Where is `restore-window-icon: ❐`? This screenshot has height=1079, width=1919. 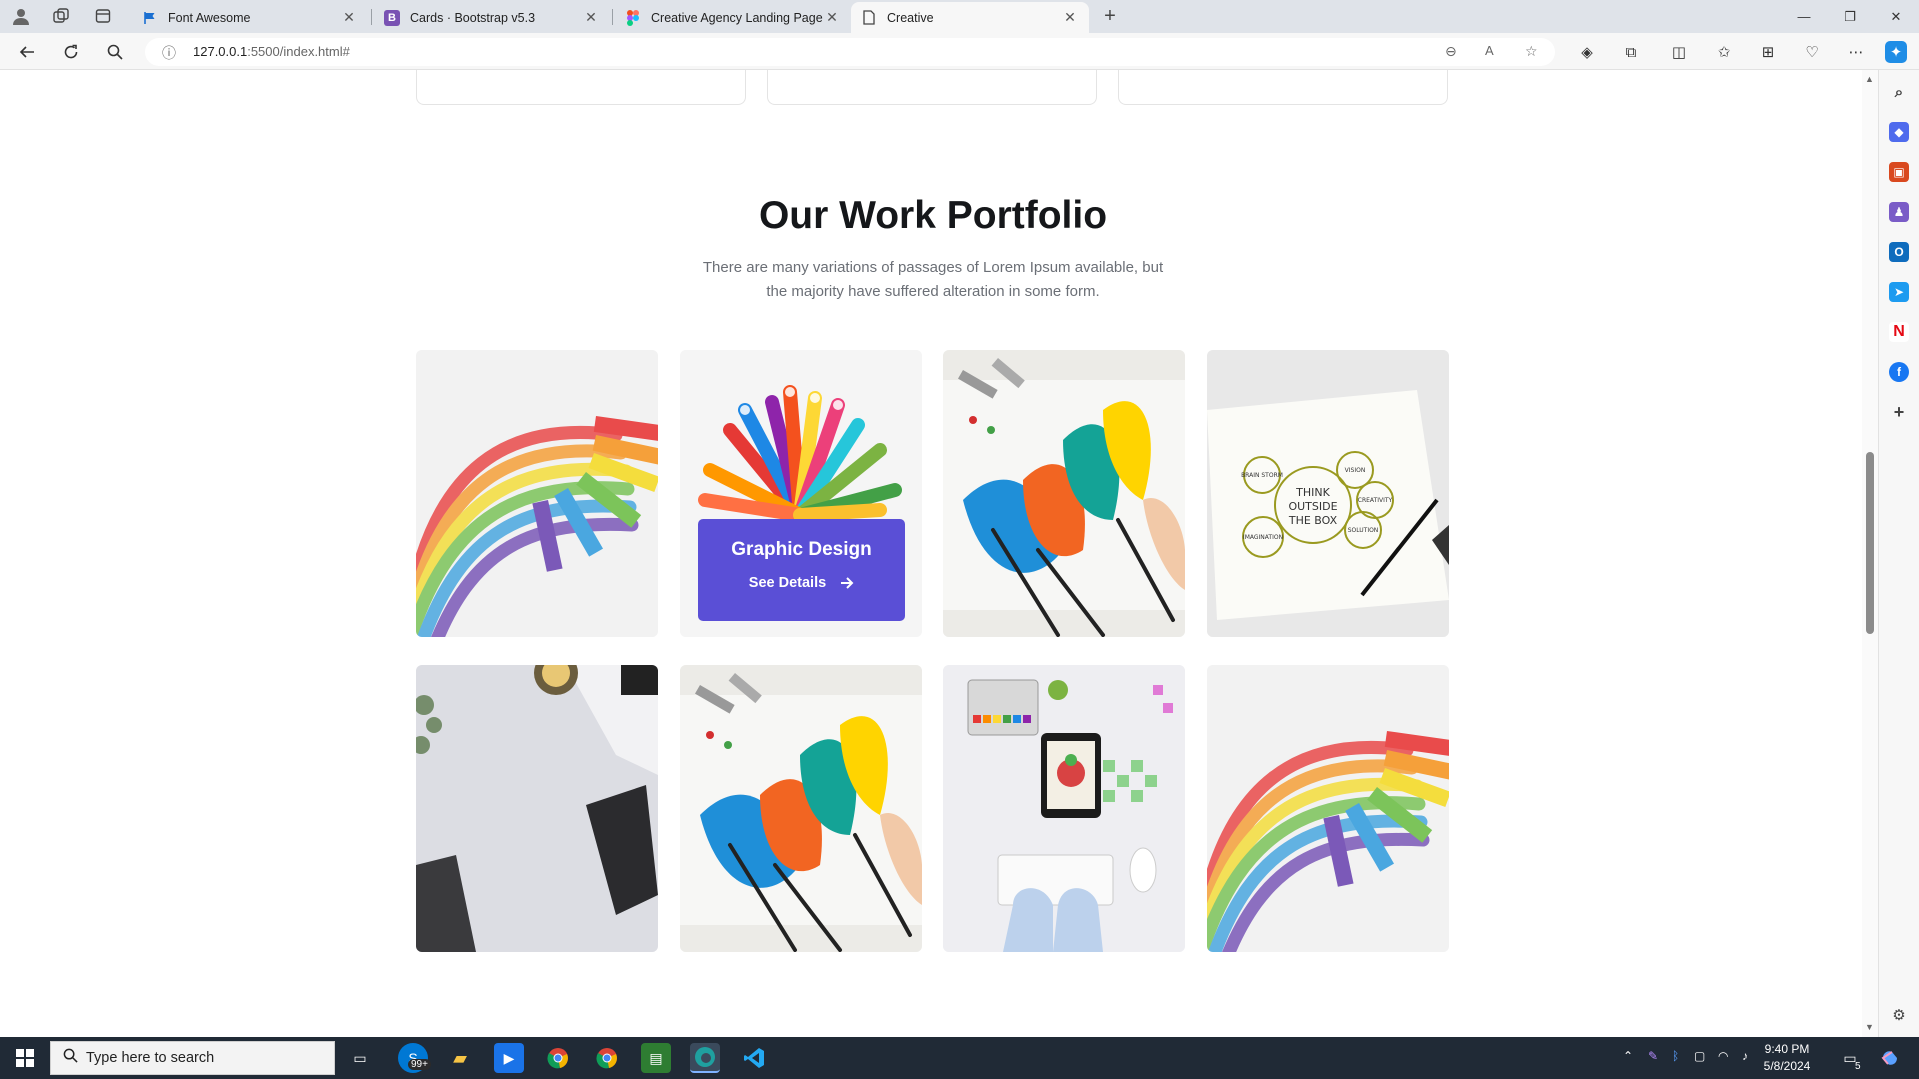 restore-window-icon: ❐ is located at coordinates (1850, 16).